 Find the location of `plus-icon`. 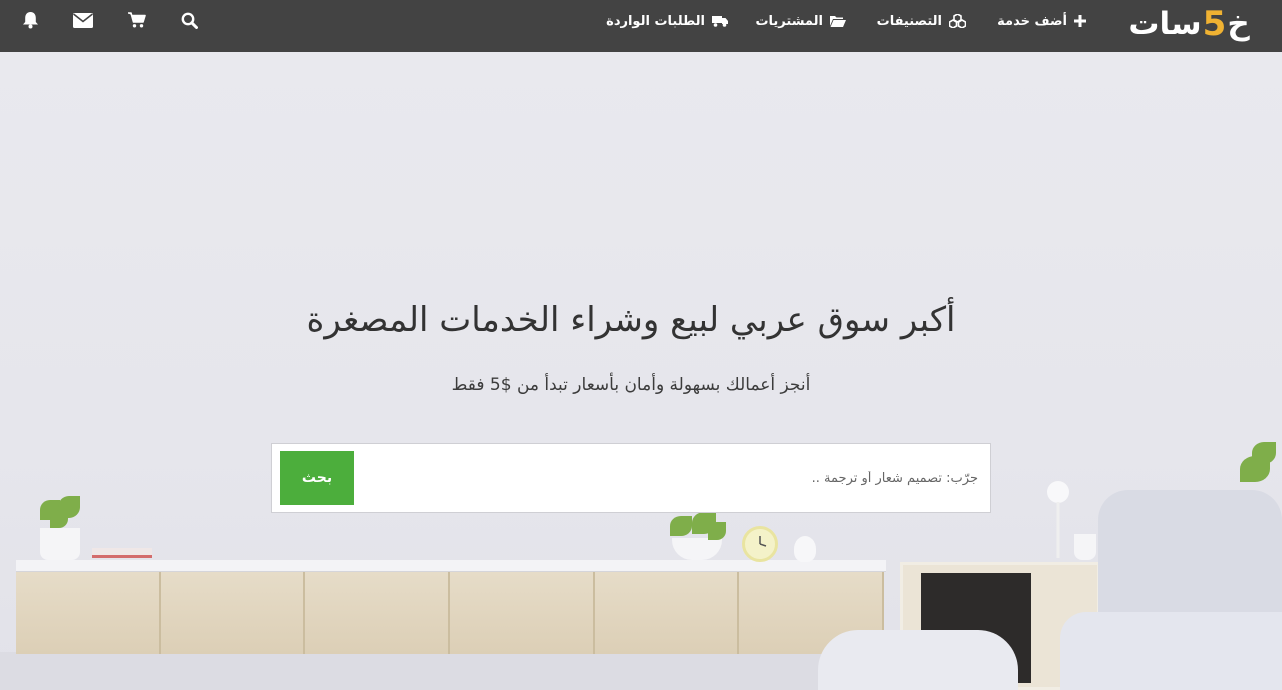

plus-icon is located at coordinates (1080, 21).